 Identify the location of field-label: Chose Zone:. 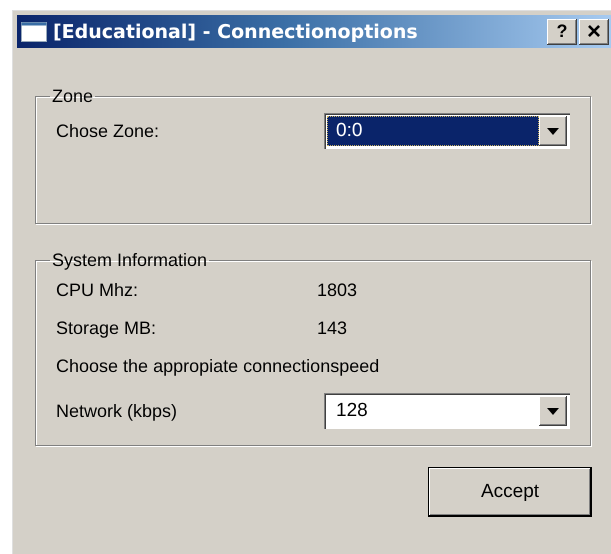
(108, 131).